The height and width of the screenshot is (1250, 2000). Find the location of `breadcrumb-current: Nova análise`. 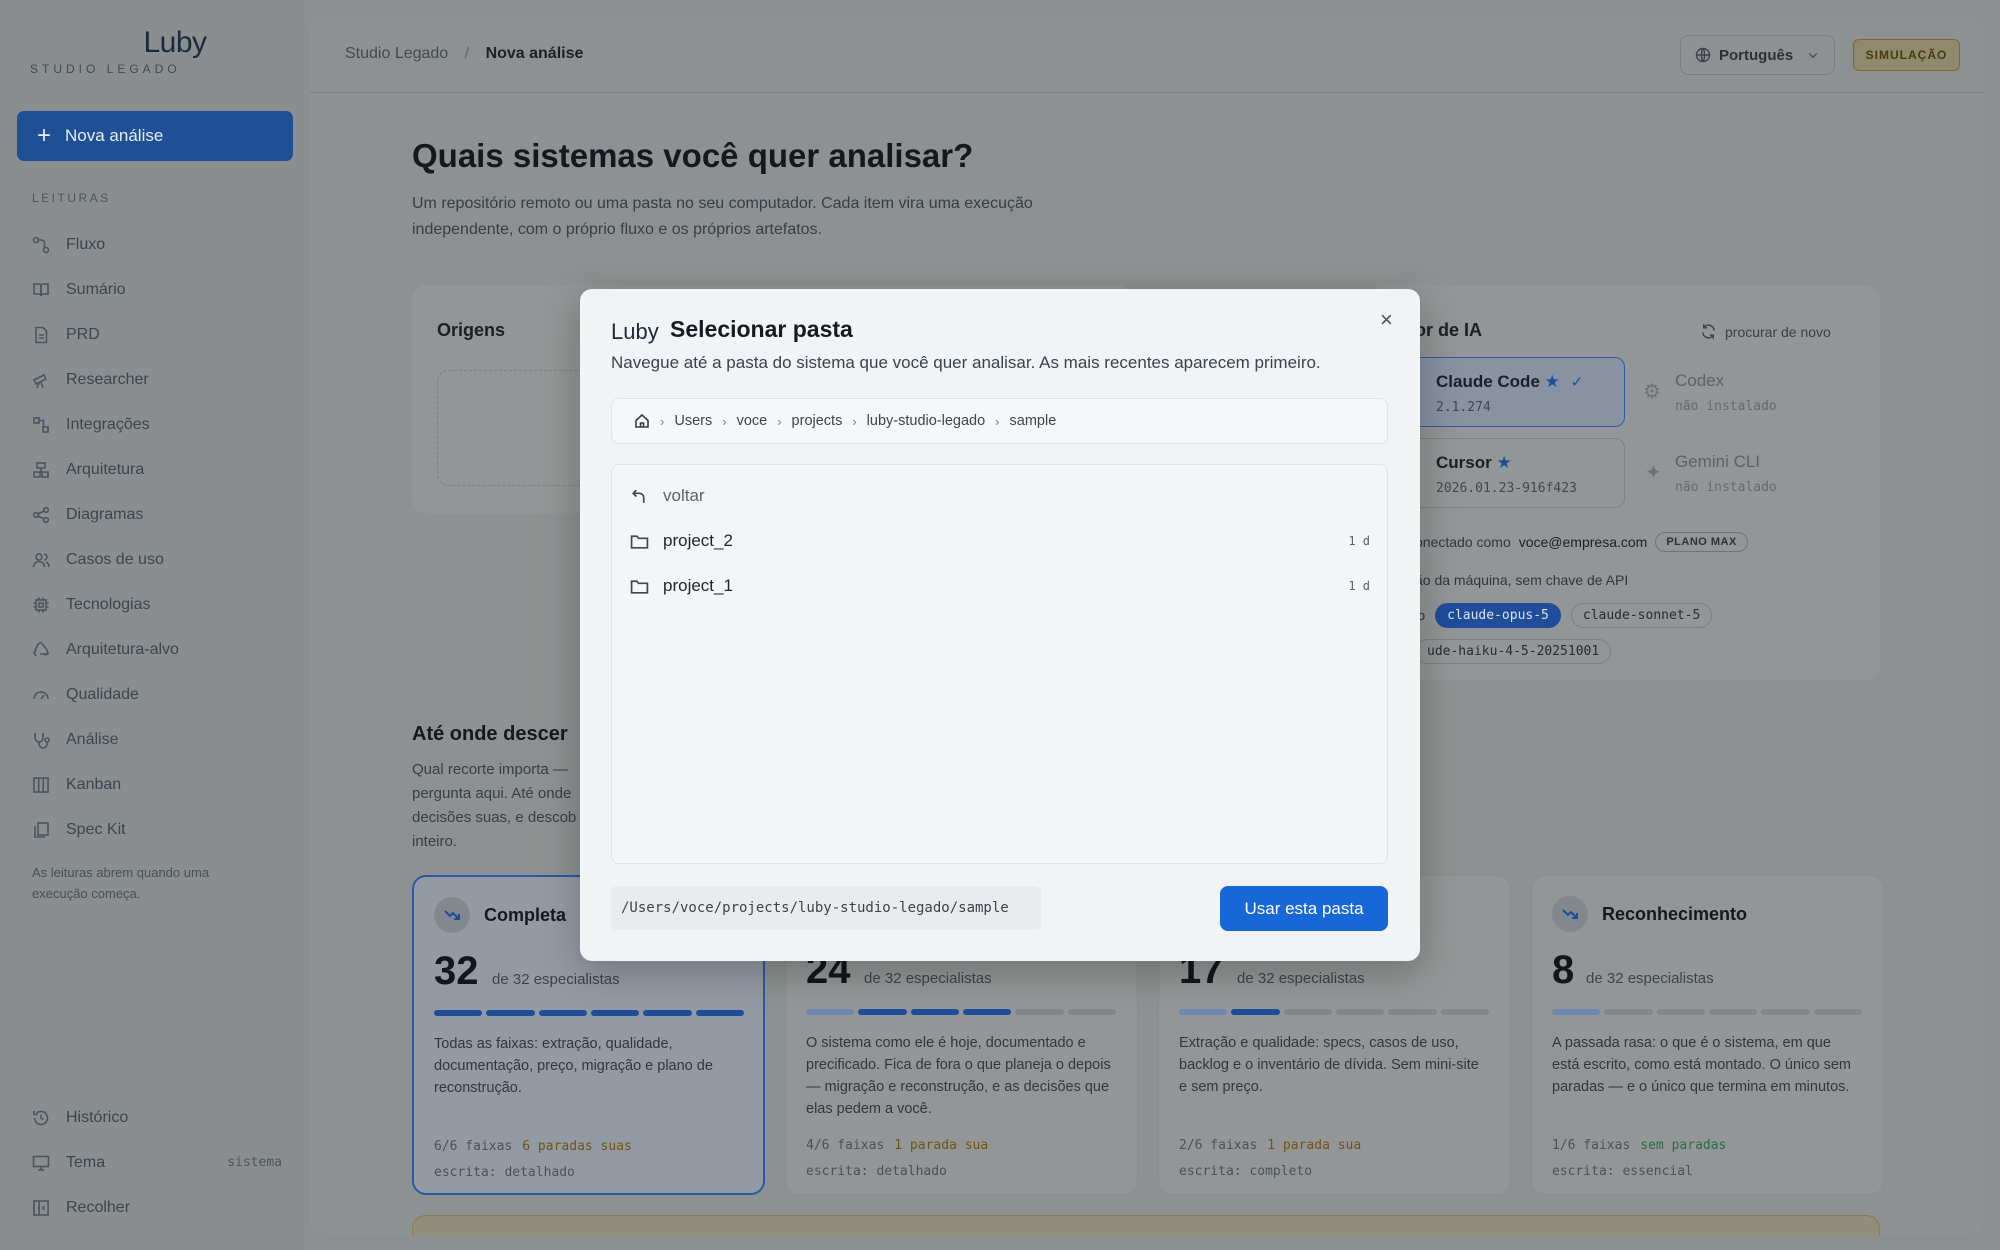

breadcrumb-current: Nova análise is located at coordinates (534, 53).